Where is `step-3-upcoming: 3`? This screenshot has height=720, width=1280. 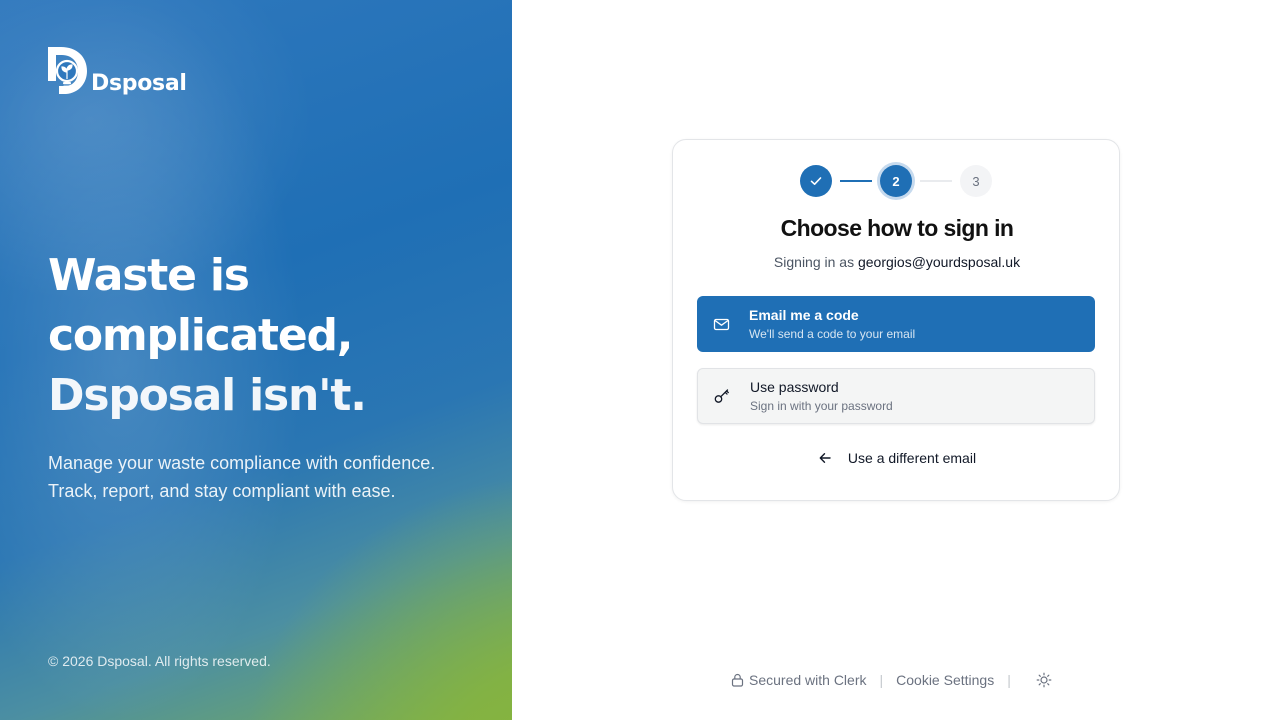
step-3-upcoming: 3 is located at coordinates (976, 181).